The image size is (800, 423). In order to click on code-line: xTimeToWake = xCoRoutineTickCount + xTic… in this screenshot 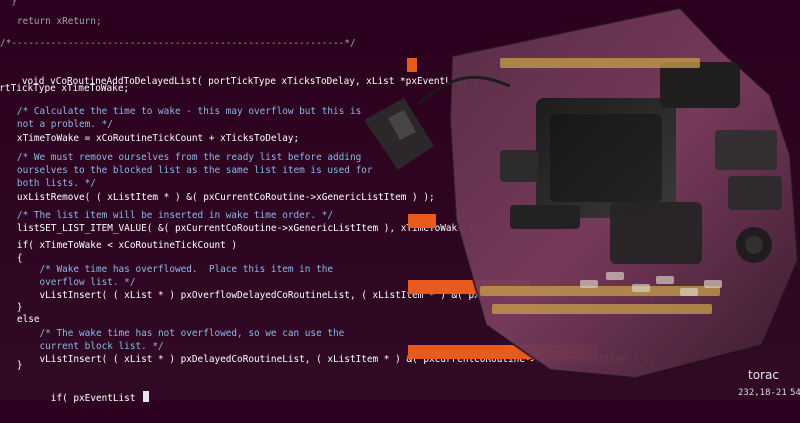, I will do `click(150, 138)`.